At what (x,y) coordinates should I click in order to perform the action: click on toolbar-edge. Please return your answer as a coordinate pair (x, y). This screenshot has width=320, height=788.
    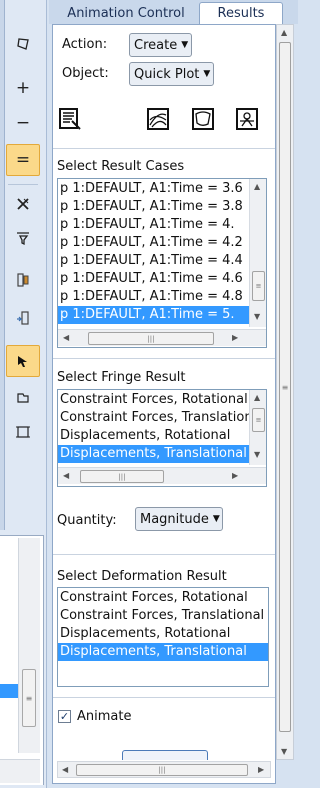
    Looking at the image, I should click on (2, 265).